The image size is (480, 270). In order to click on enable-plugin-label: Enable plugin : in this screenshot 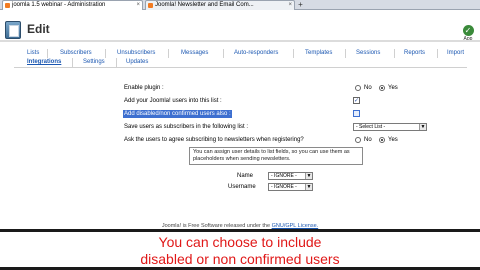, I will do `click(144, 88)`.